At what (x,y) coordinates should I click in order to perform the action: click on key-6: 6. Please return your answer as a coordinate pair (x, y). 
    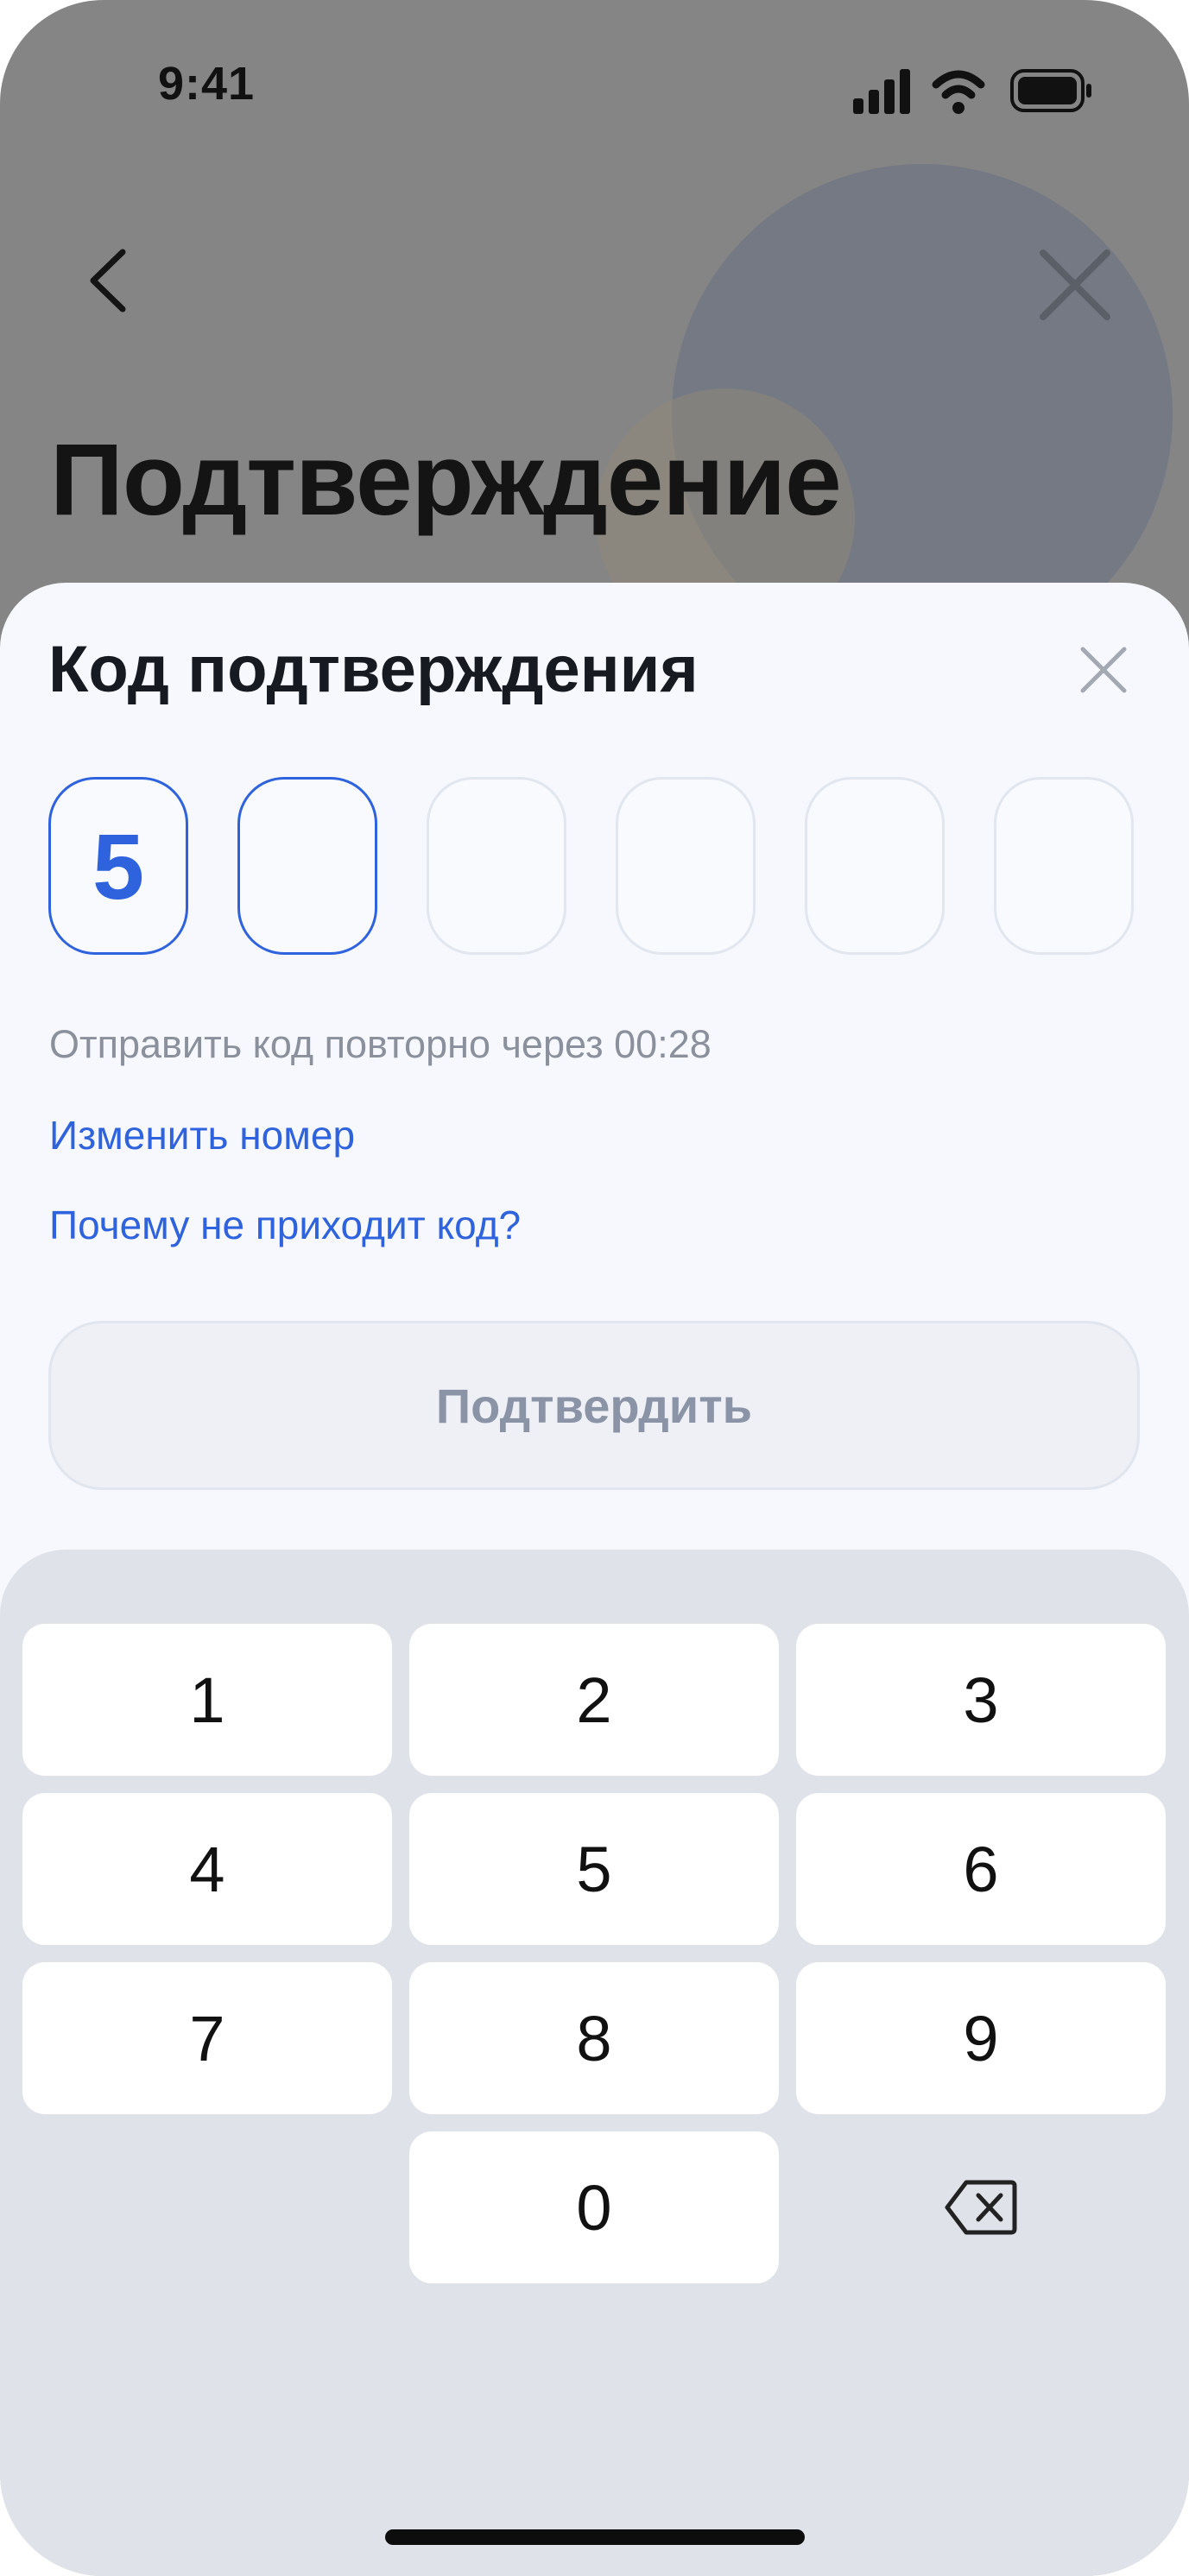
    Looking at the image, I should click on (981, 1869).